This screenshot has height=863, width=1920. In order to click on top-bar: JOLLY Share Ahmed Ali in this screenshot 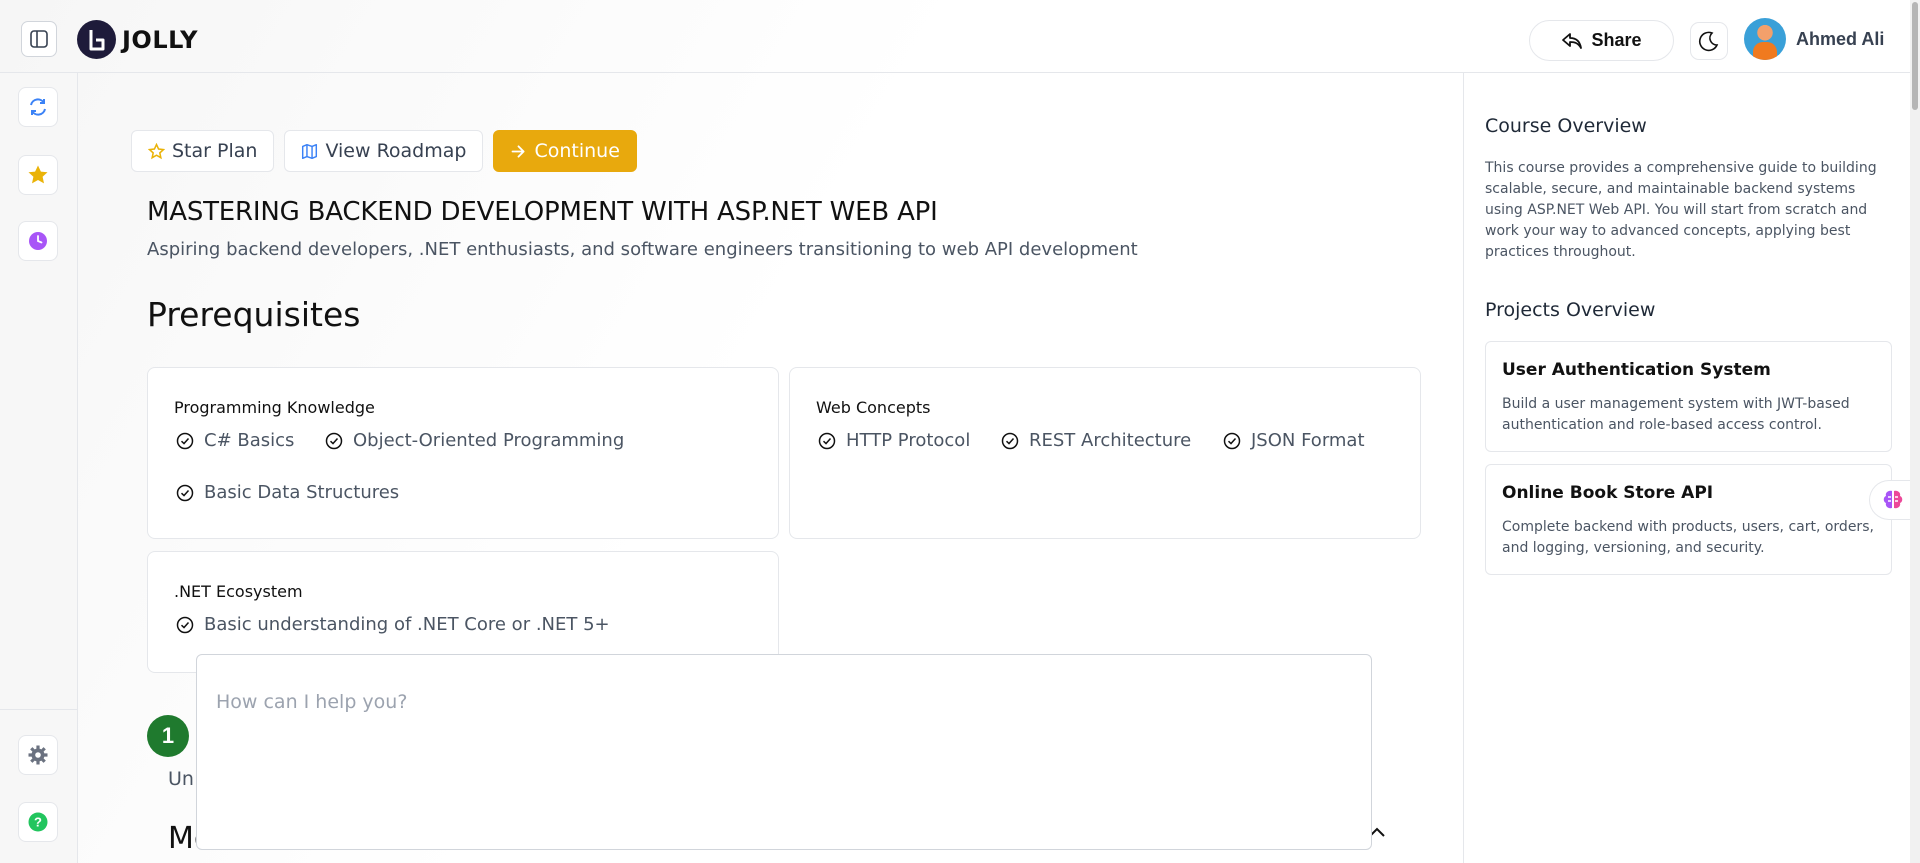, I will do `click(955, 38)`.